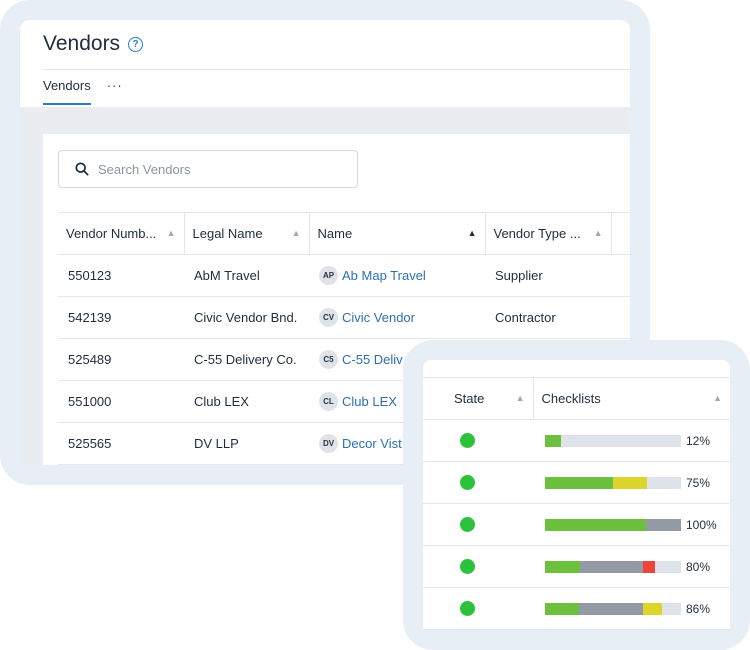  What do you see at coordinates (698, 608) in the screenshot?
I see `progress-percent: 86%` at bounding box center [698, 608].